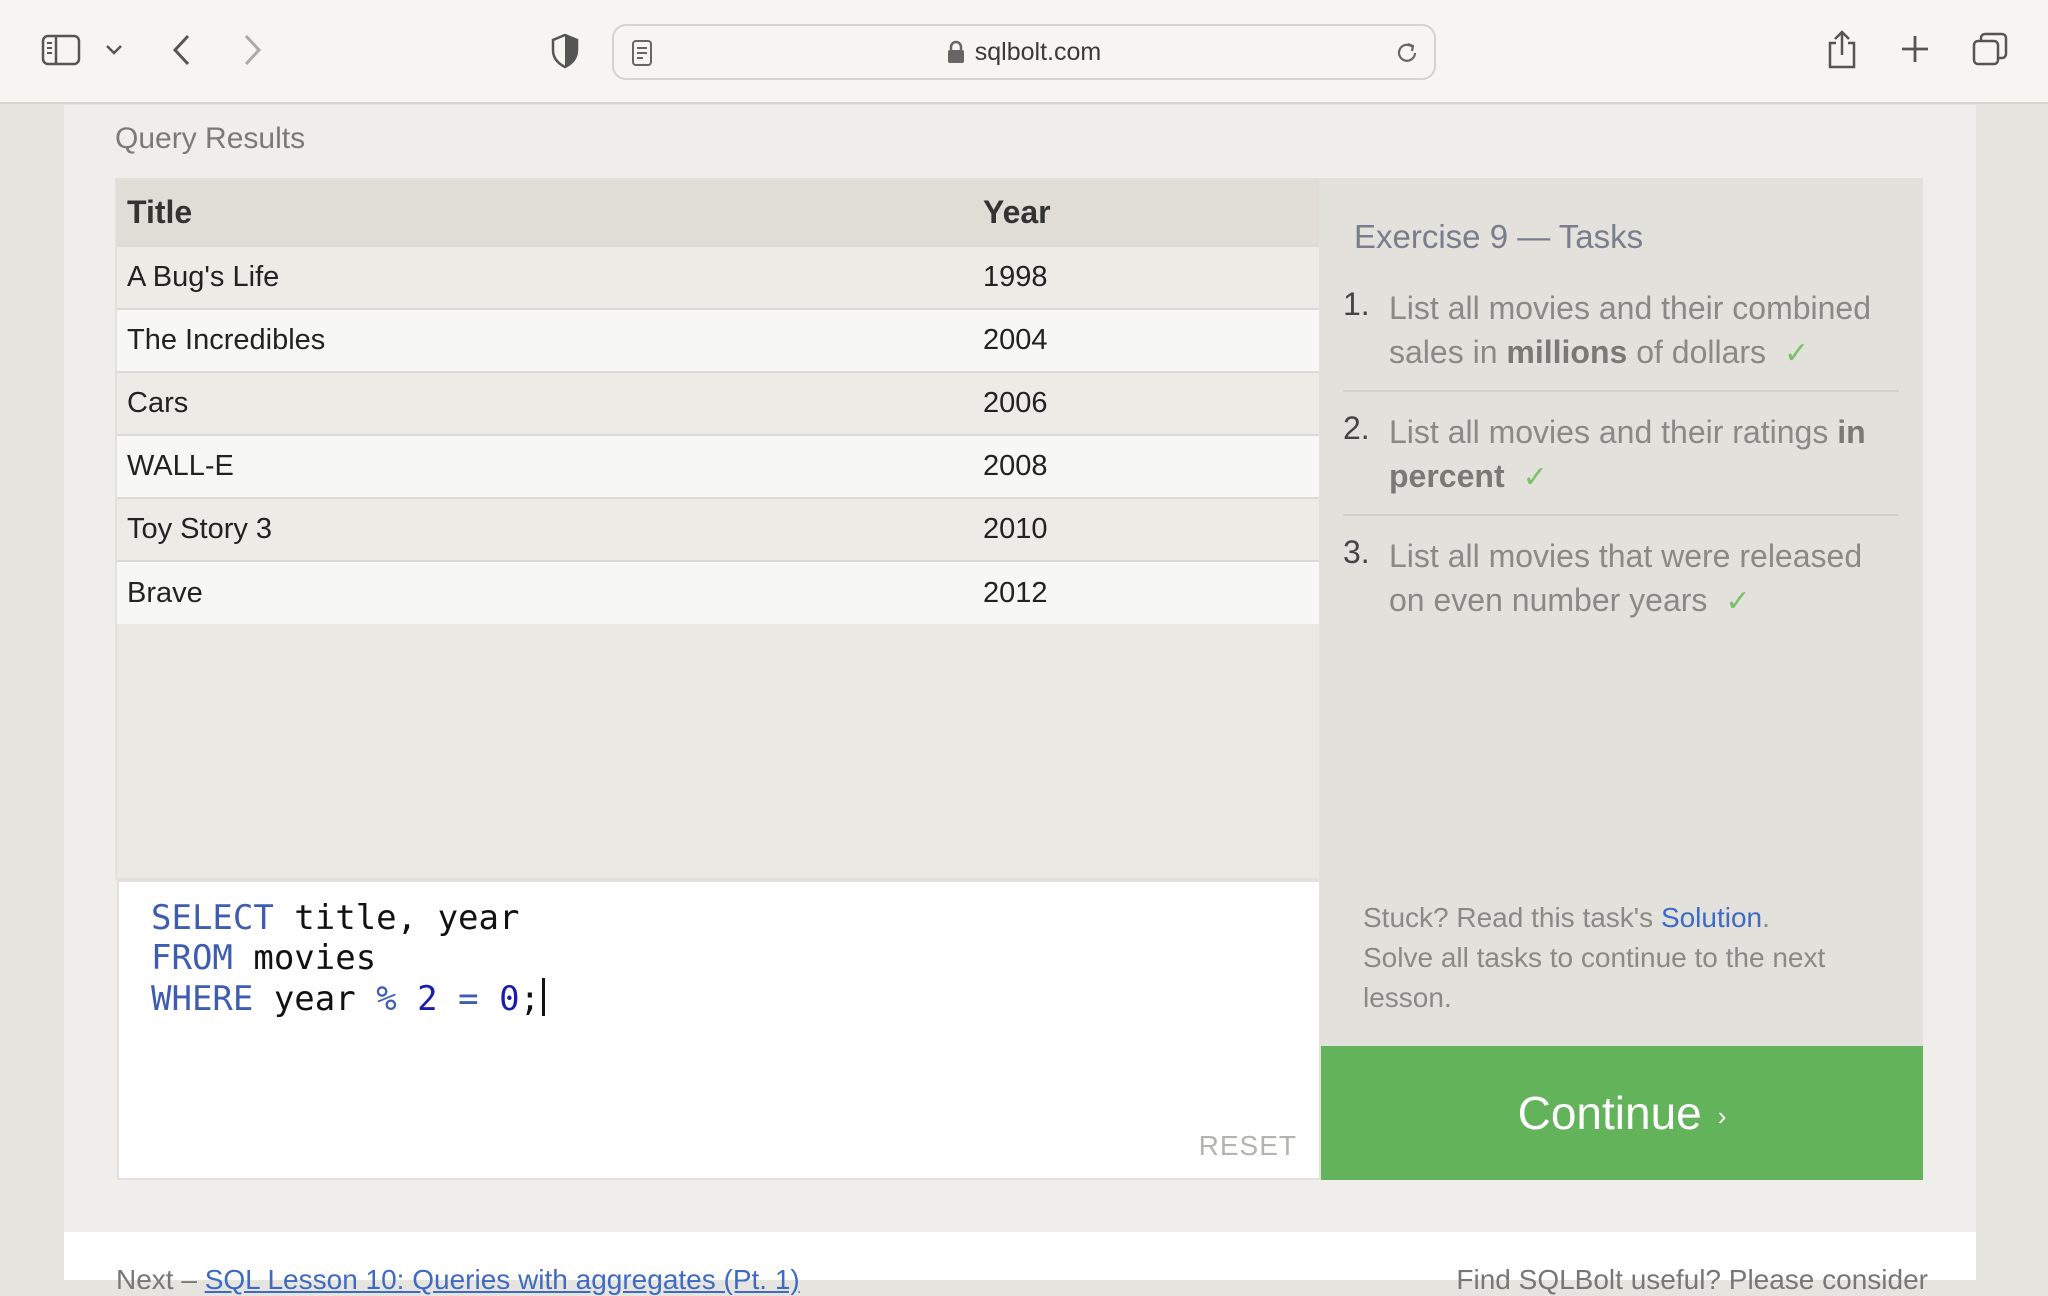 The width and height of the screenshot is (2048, 1296). I want to click on task-text-part: of dollars, so click(1697, 352).